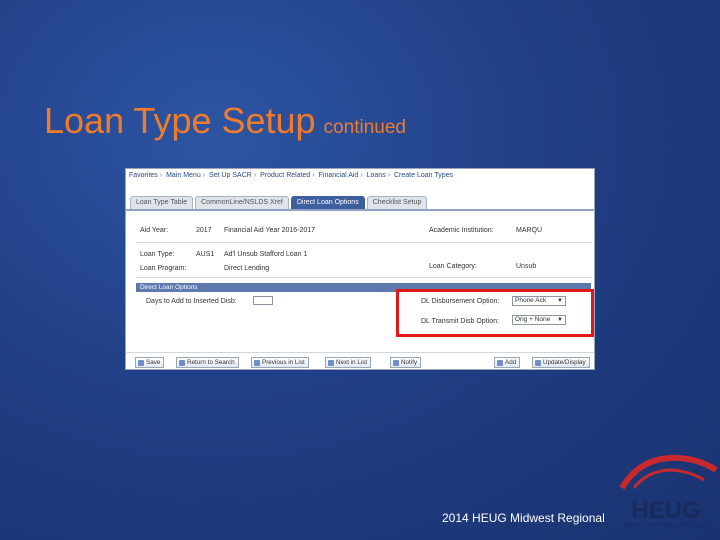  Describe the element at coordinates (668, 478) in the screenshot. I see `logo-inner-arc` at that location.